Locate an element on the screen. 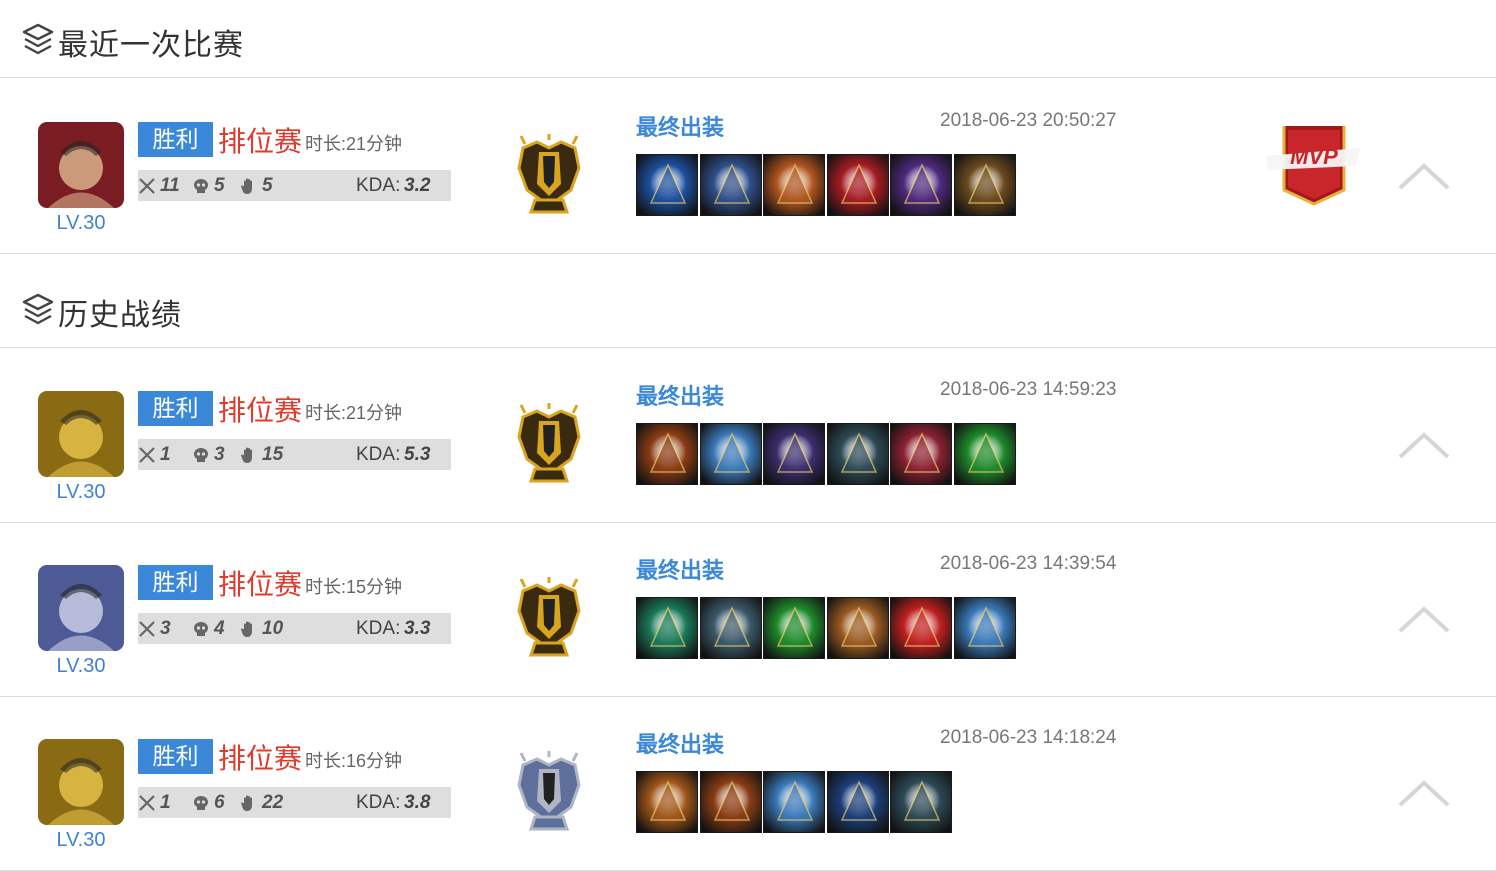  assists-stat: 5 is located at coordinates (270, 185).